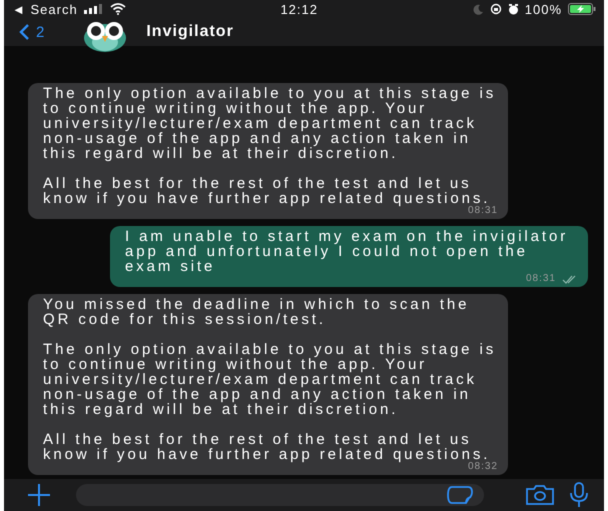  I want to click on sticker-icon, so click(460, 495).